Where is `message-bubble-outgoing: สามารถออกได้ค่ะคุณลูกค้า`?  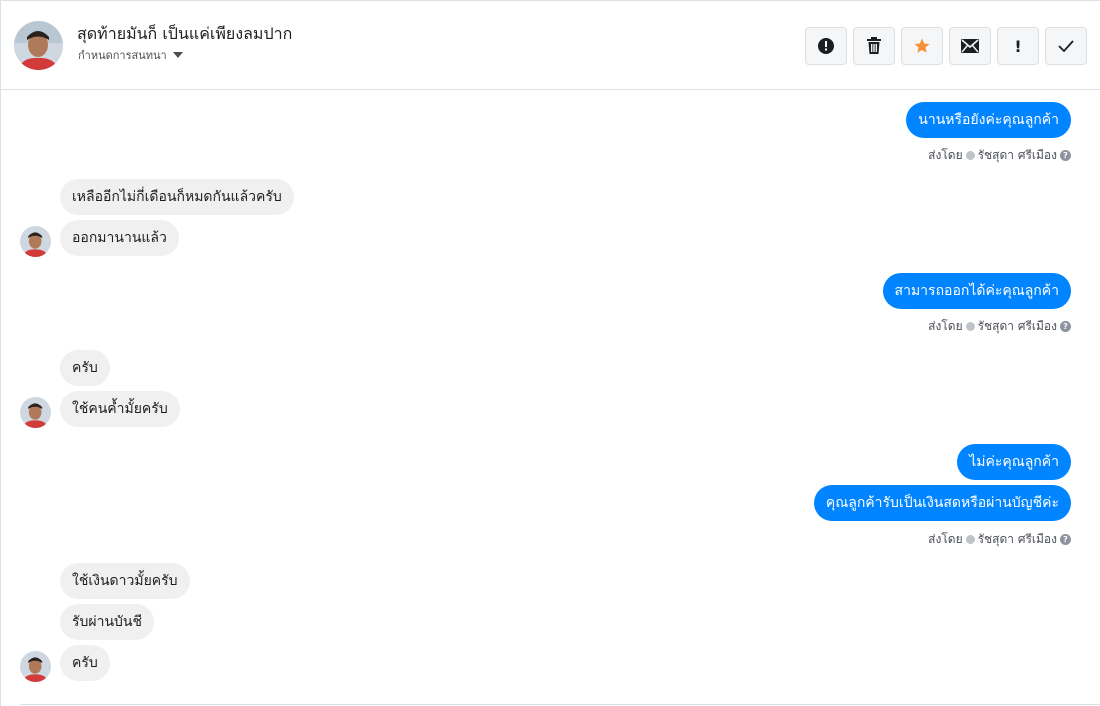 message-bubble-outgoing: สามารถออกได้ค่ะคุณลูกค้า is located at coordinates (976, 291).